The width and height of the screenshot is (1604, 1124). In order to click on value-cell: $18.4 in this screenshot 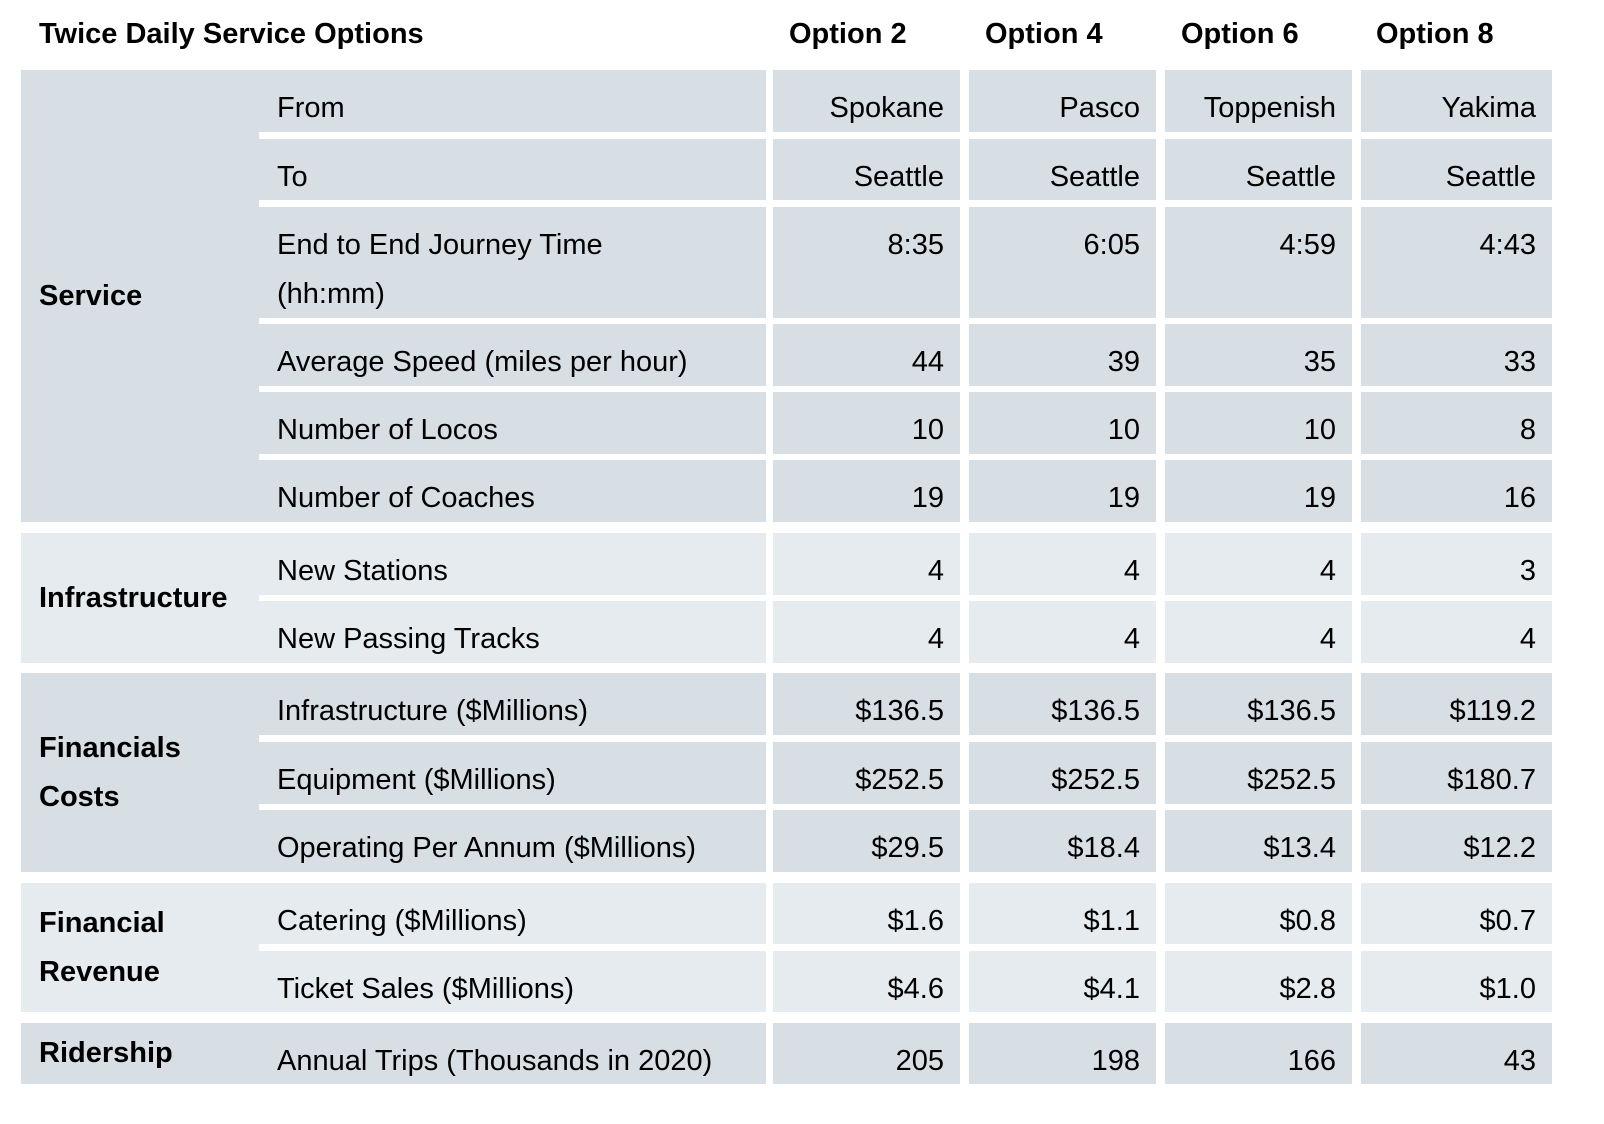, I will do `click(1062, 841)`.